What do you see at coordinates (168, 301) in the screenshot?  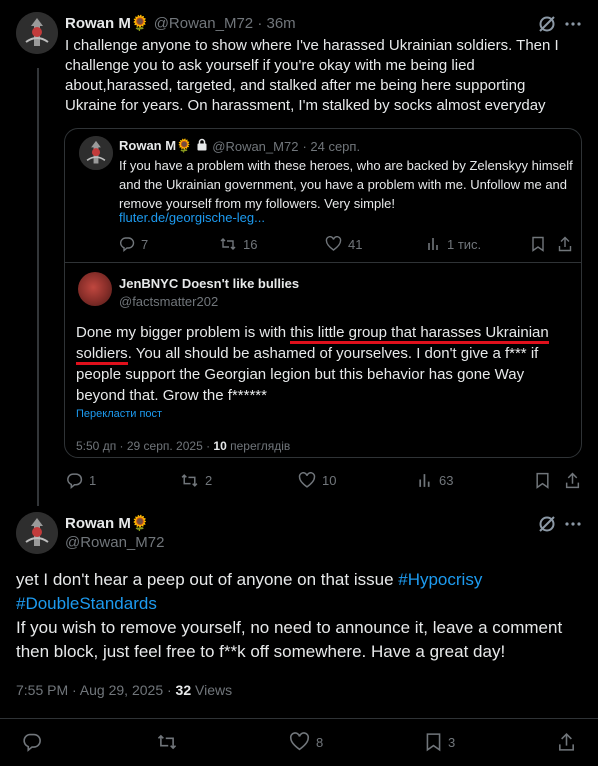 I see `handle: @factsmatter202` at bounding box center [168, 301].